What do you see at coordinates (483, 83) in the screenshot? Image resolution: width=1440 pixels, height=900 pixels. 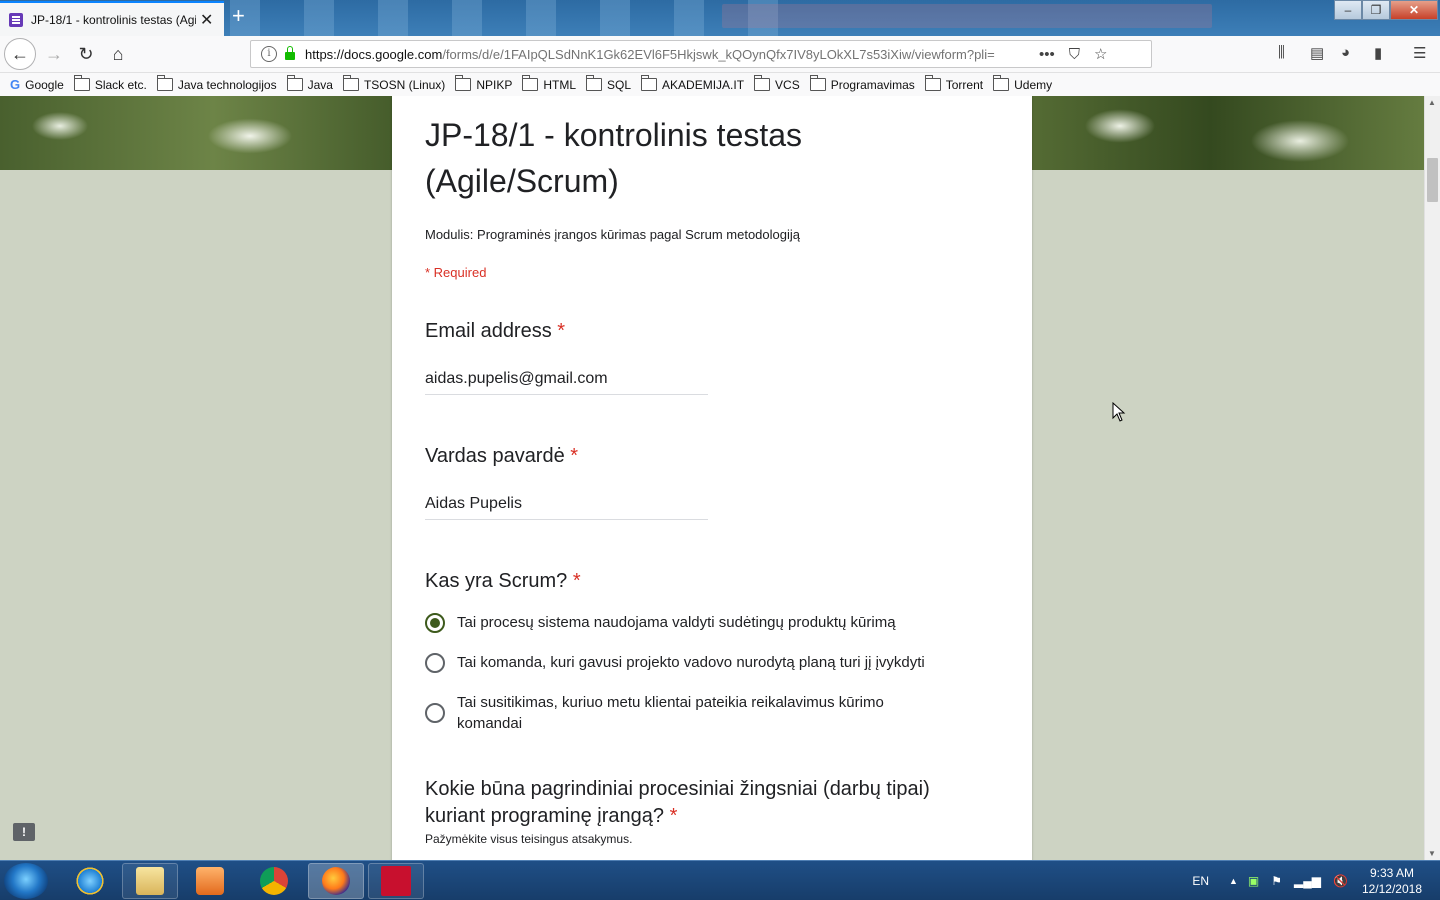 I see `bookmark-folder: NPIKP` at bounding box center [483, 83].